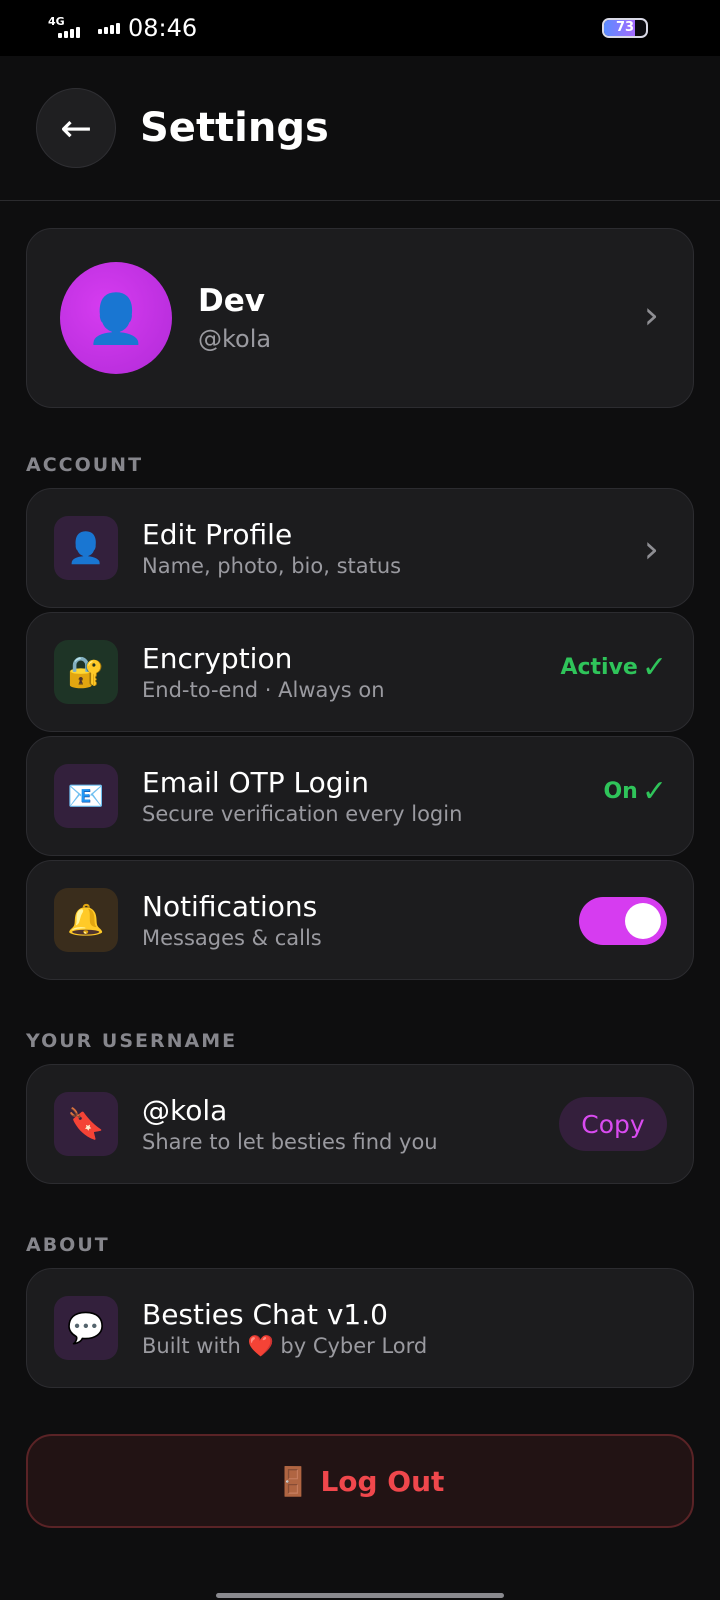 Image resolution: width=720 pixels, height=1600 pixels. I want to click on edit-profile-subtitle: Name, photo, bio, status, so click(272, 566).